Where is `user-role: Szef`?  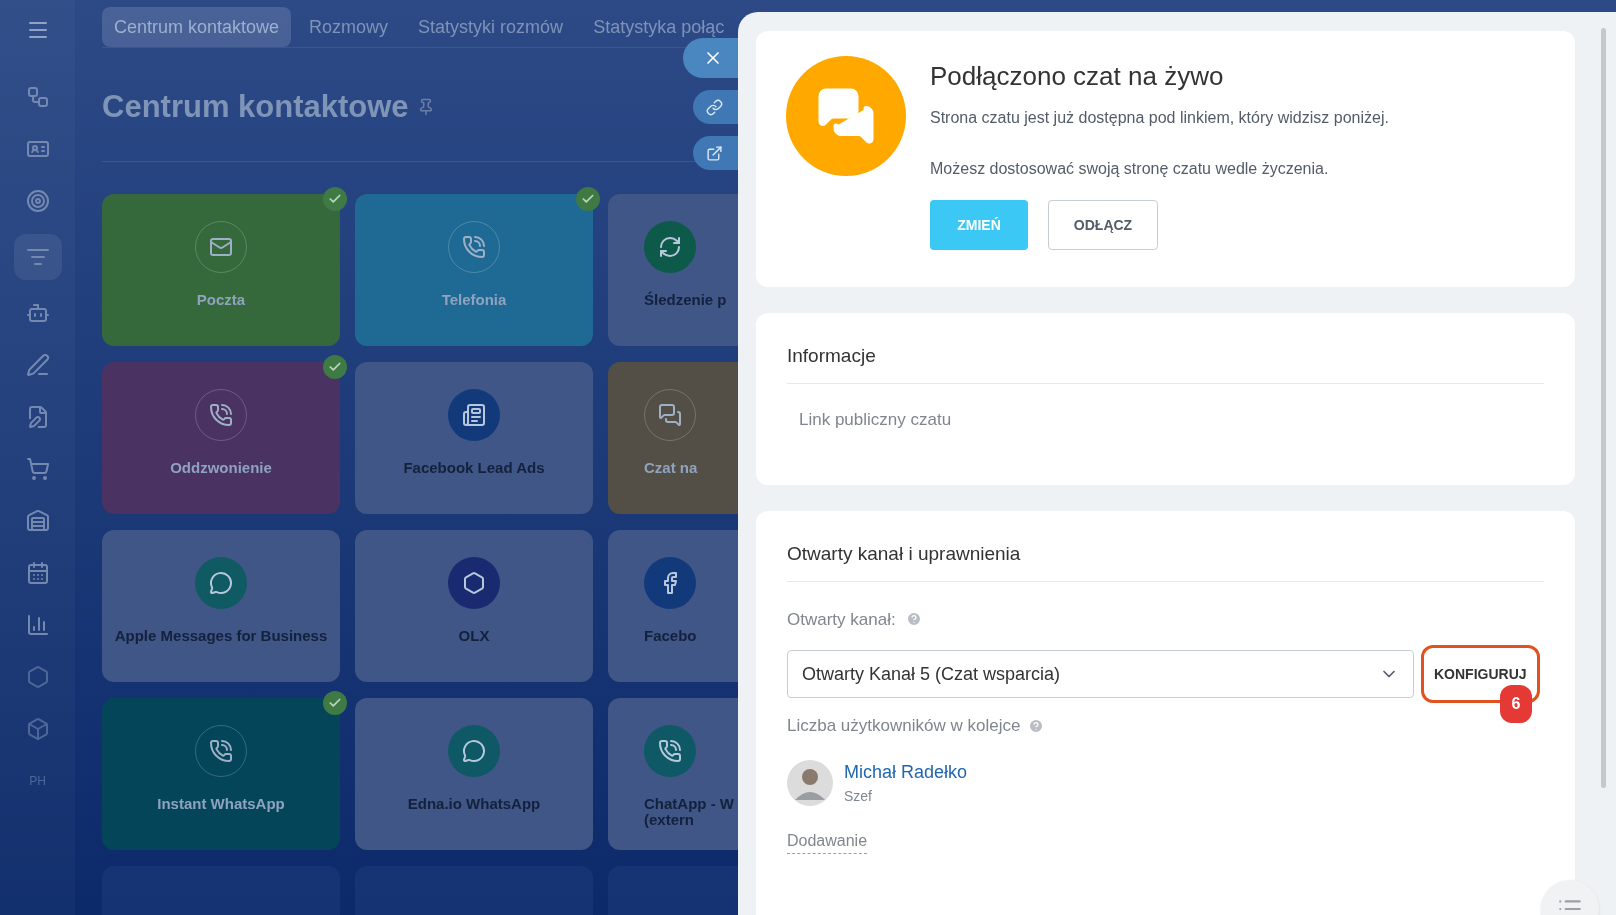 user-role: Szef is located at coordinates (858, 796).